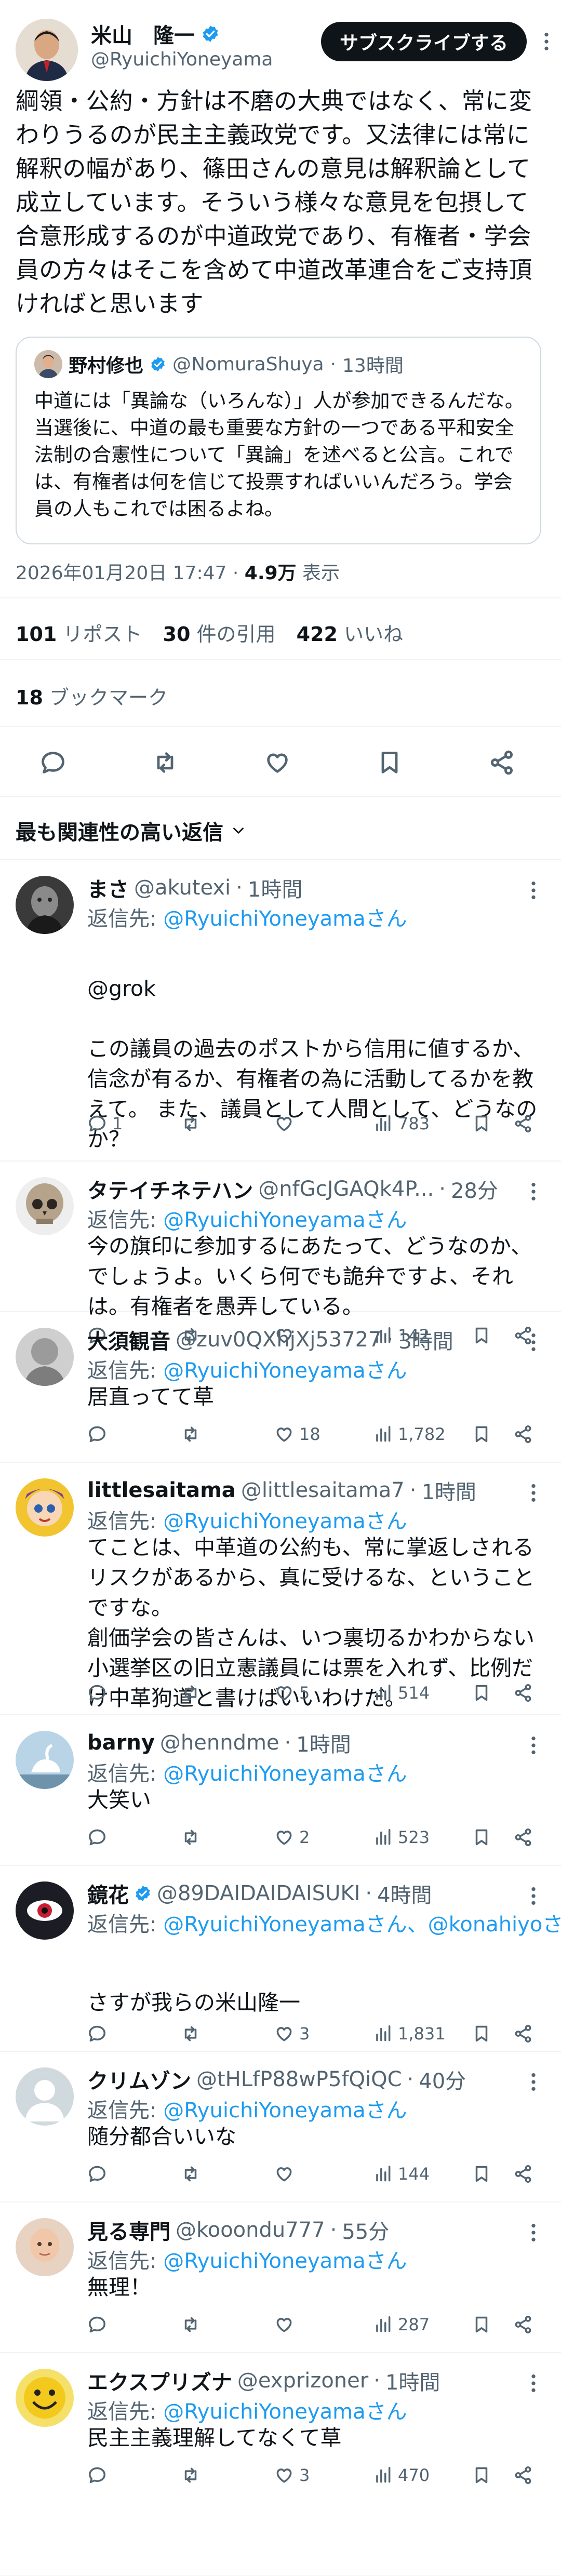 This screenshot has height=2576, width=561. What do you see at coordinates (278, 762) in the screenshot?
I see `like-icon` at bounding box center [278, 762].